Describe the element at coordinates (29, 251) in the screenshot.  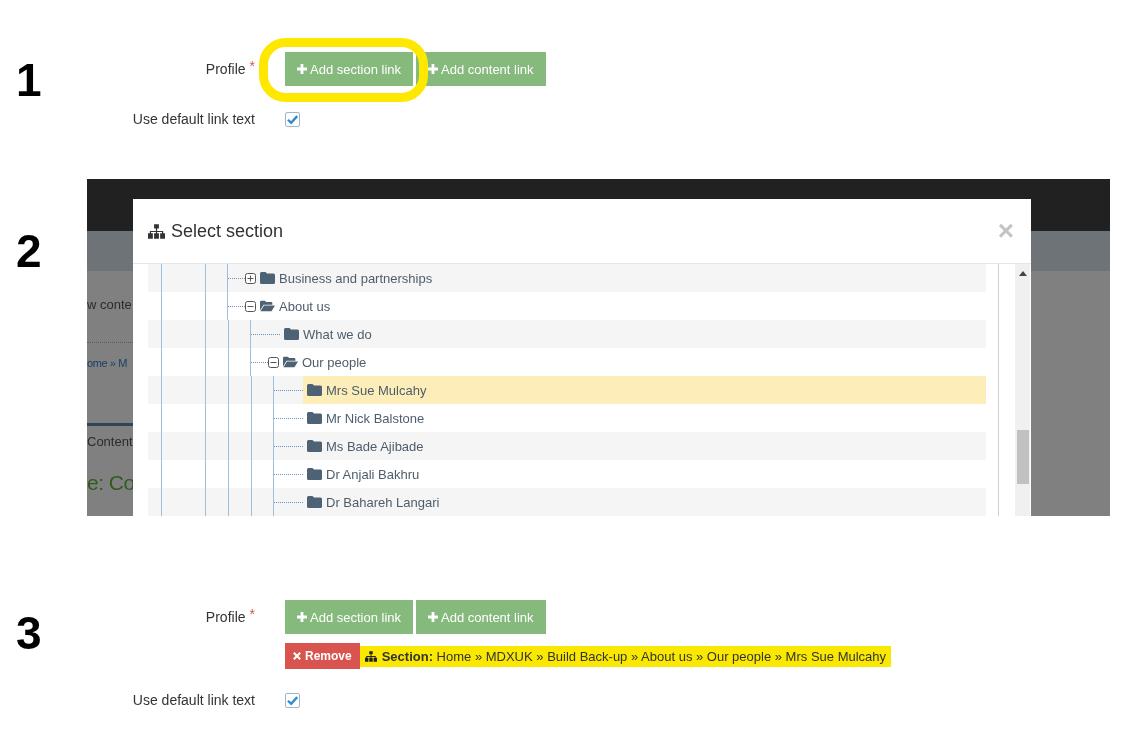
I see `step-number: 2` at that location.